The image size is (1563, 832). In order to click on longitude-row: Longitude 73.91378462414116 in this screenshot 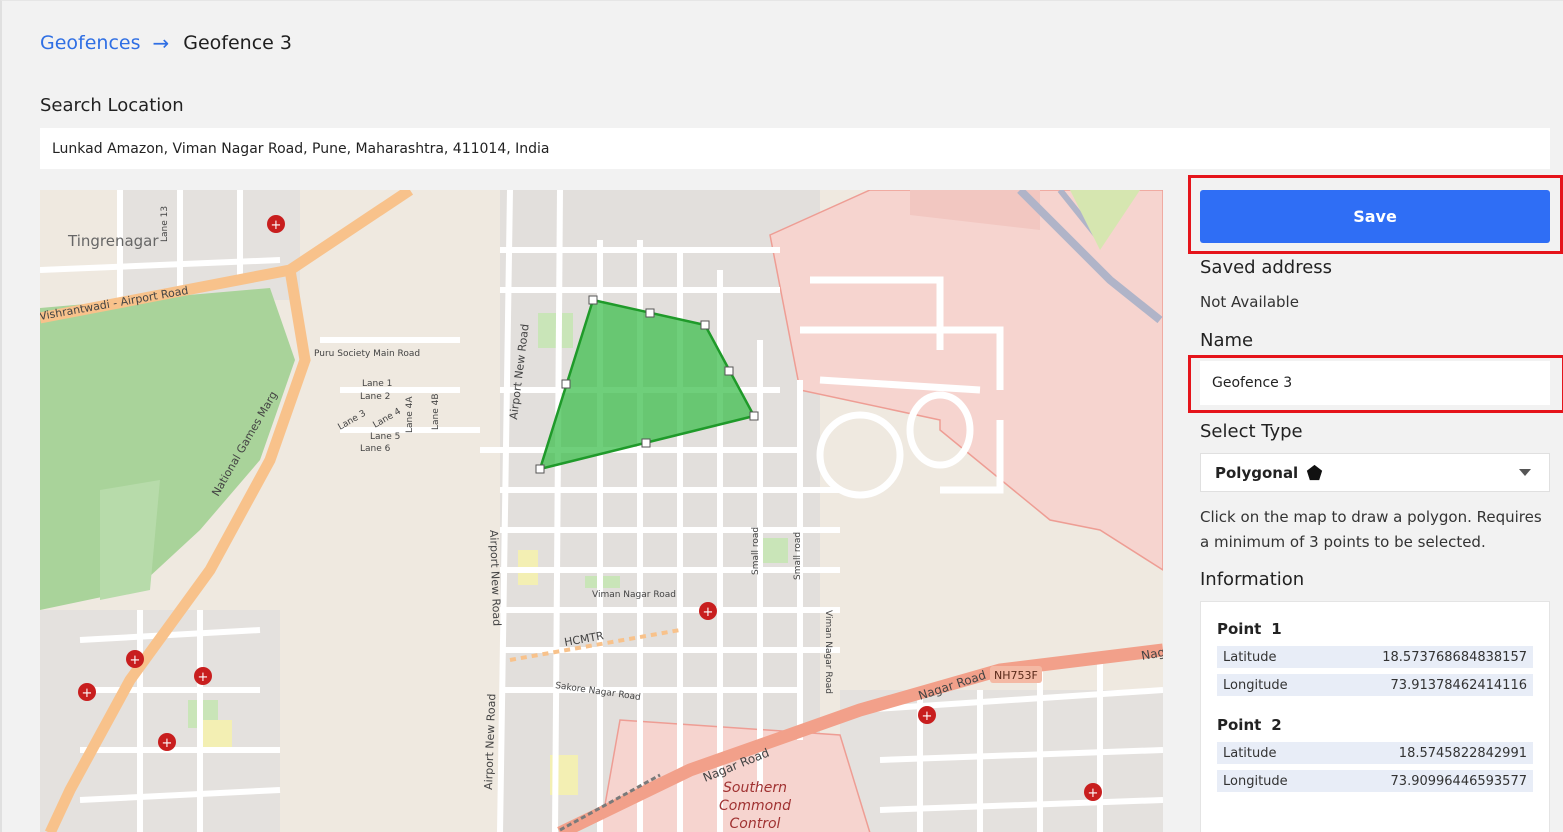, I will do `click(1375, 685)`.